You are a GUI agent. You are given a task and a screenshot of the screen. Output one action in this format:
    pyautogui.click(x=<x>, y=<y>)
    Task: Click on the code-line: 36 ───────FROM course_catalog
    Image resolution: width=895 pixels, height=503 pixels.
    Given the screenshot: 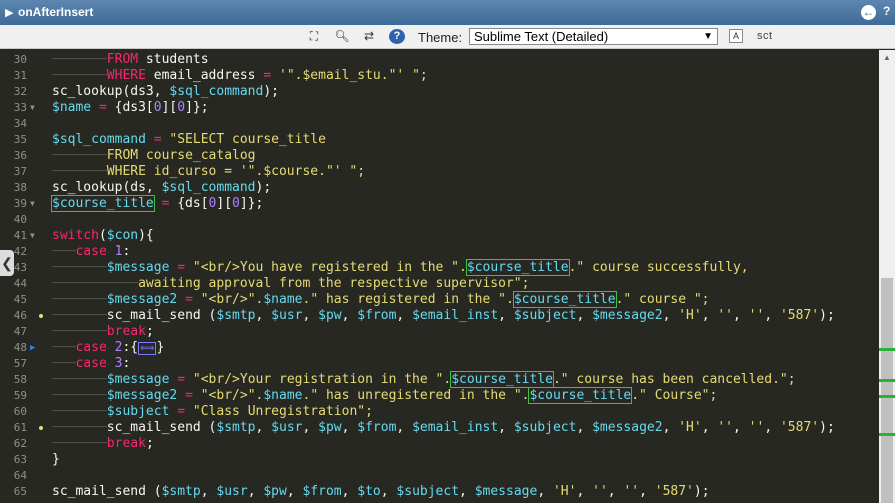 What is the action you would take?
    pyautogui.click(x=439, y=156)
    